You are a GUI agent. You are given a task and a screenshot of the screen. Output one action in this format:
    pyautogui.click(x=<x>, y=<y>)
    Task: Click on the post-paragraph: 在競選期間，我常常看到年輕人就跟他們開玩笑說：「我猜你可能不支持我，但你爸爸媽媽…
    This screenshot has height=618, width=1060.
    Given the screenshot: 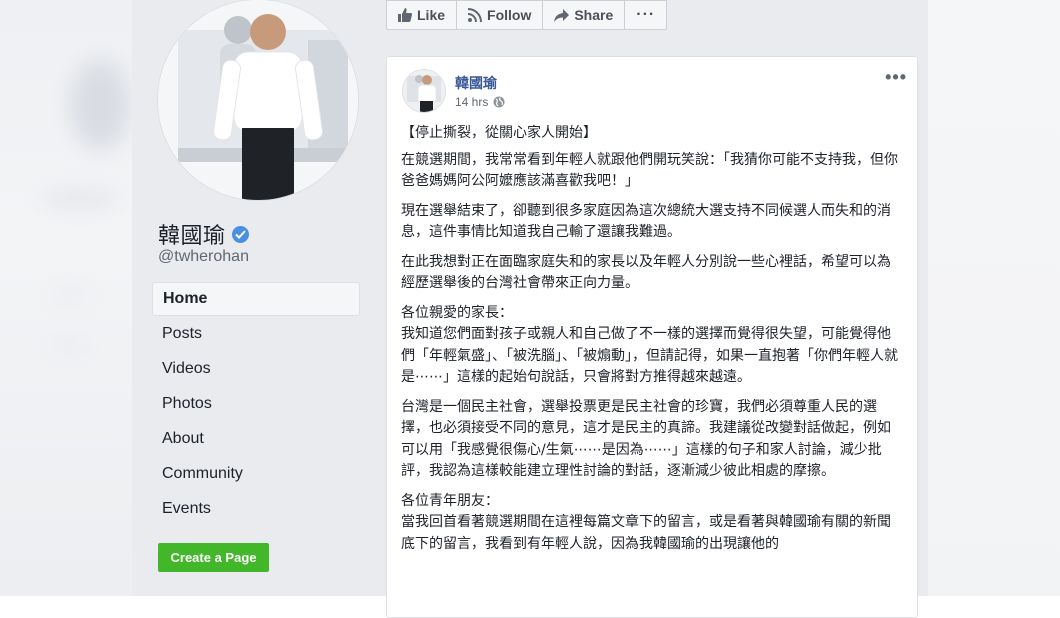 What is the action you would take?
    pyautogui.click(x=649, y=170)
    